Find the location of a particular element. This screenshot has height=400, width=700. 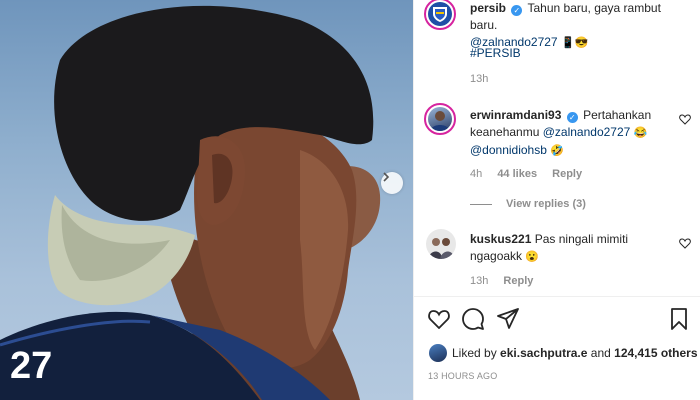

comment-time: 4h is located at coordinates (476, 174).